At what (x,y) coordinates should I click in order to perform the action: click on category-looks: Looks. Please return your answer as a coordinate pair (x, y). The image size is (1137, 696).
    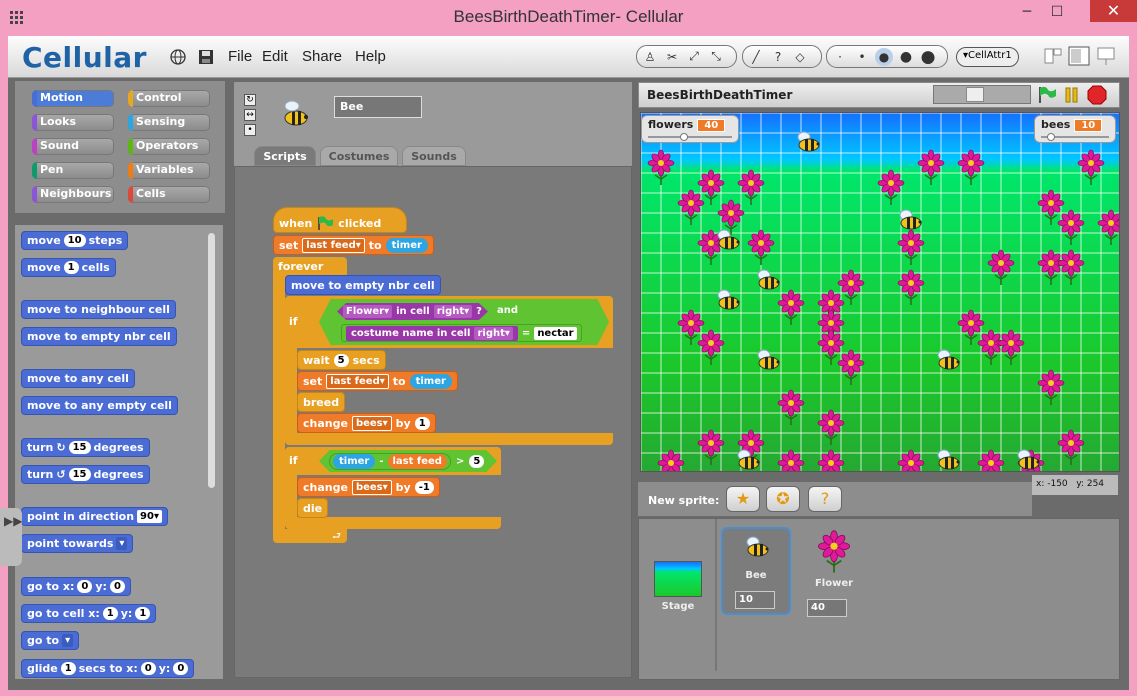
    Looking at the image, I should click on (73, 122).